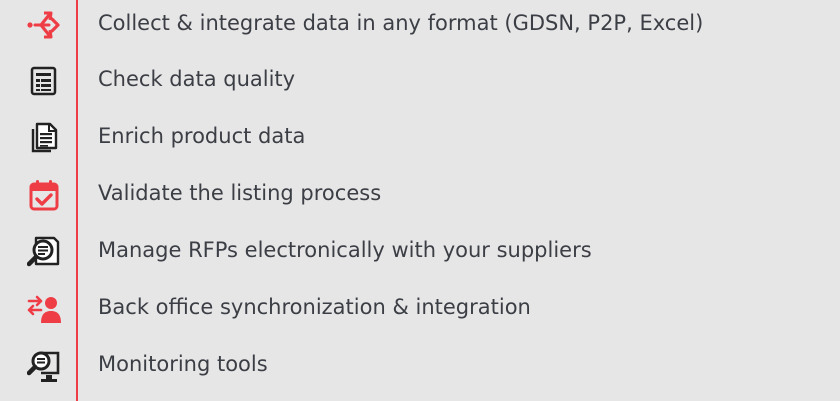 This screenshot has width=840, height=401. I want to click on documents-icon, so click(44, 138).